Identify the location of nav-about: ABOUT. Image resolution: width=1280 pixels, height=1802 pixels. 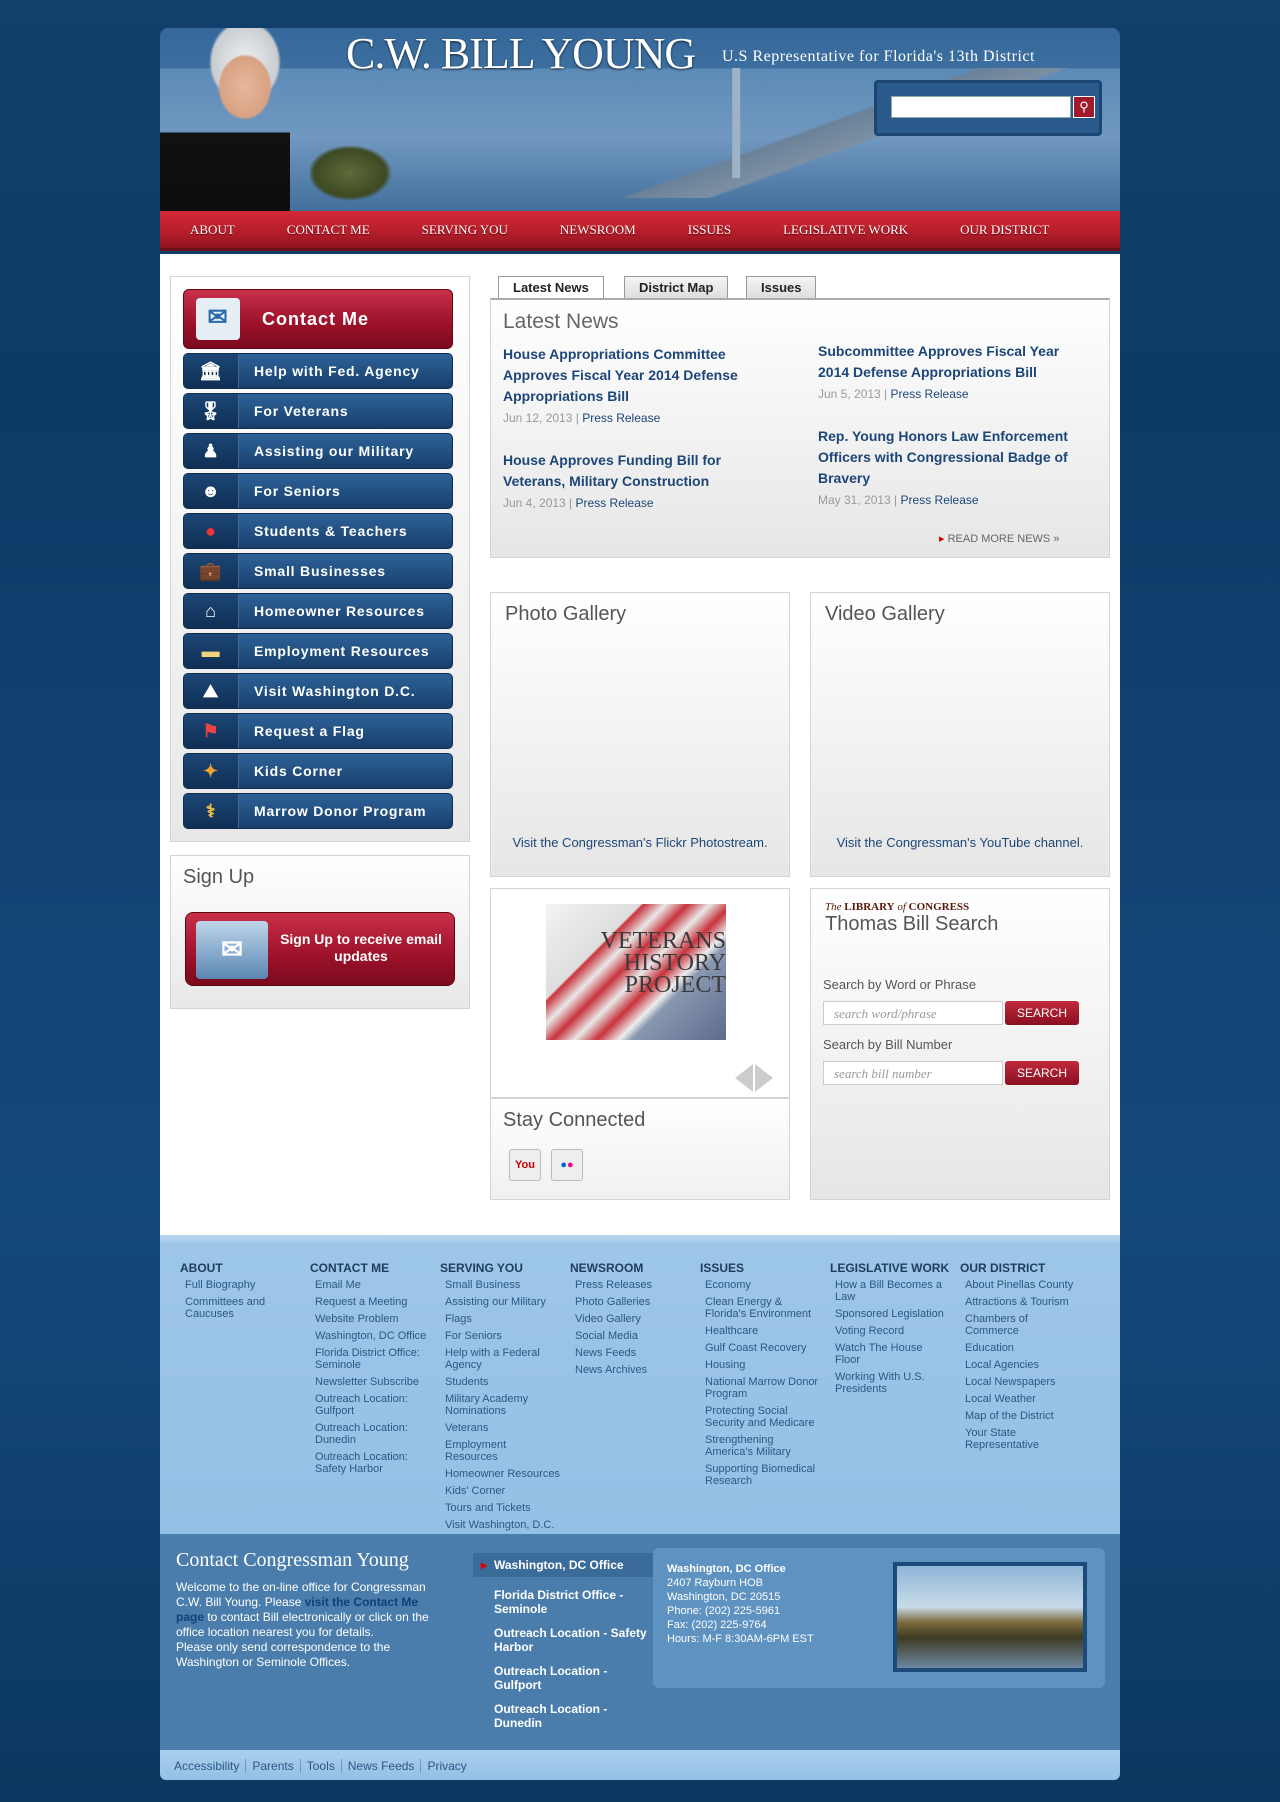
(210, 230).